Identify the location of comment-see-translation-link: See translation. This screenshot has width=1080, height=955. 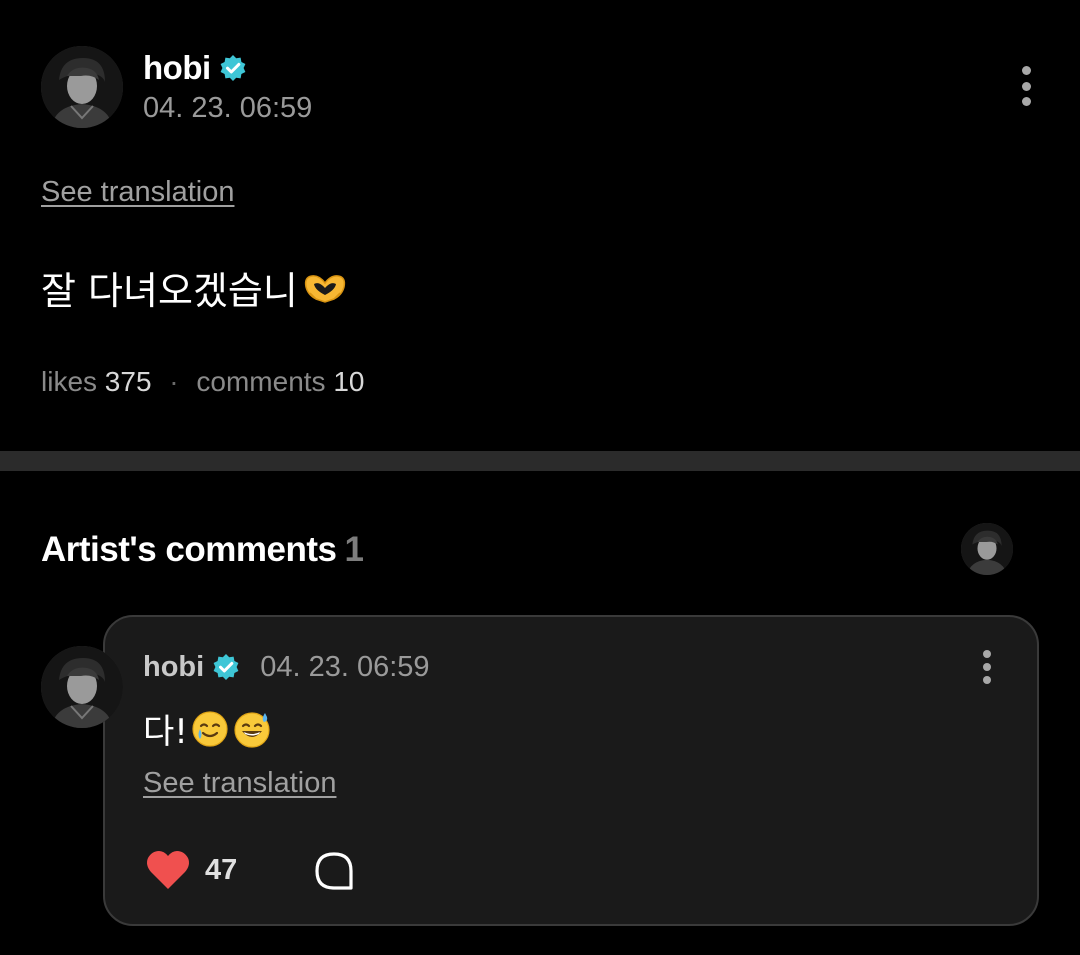
(239, 783).